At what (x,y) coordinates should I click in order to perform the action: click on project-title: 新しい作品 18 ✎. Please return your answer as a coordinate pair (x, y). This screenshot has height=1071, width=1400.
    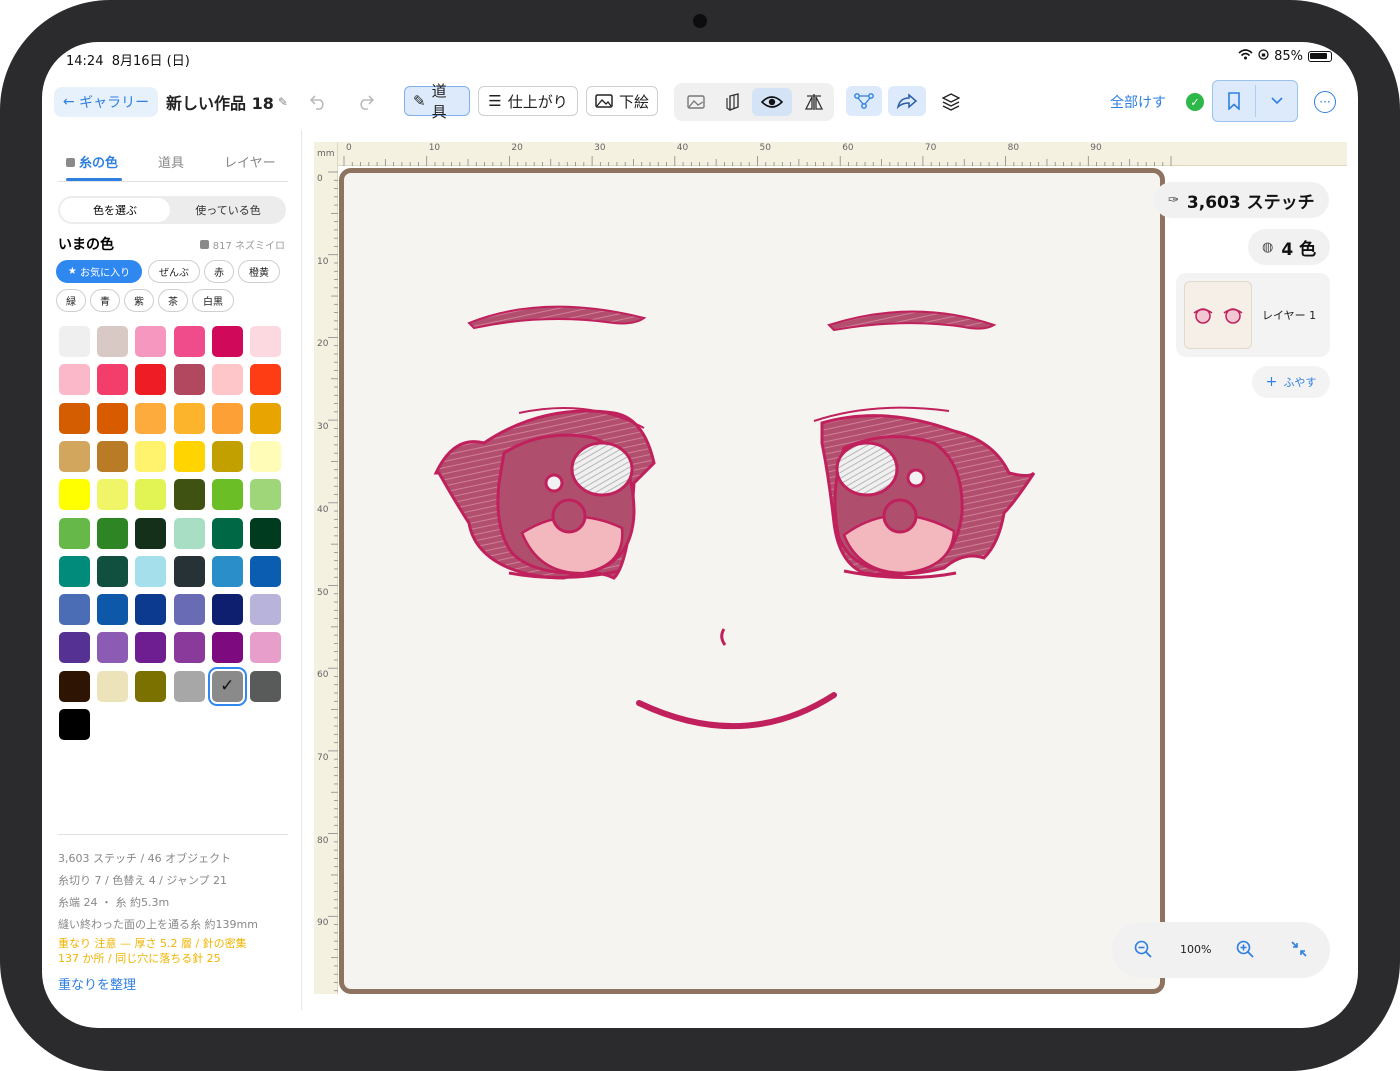
    Looking at the image, I should click on (227, 102).